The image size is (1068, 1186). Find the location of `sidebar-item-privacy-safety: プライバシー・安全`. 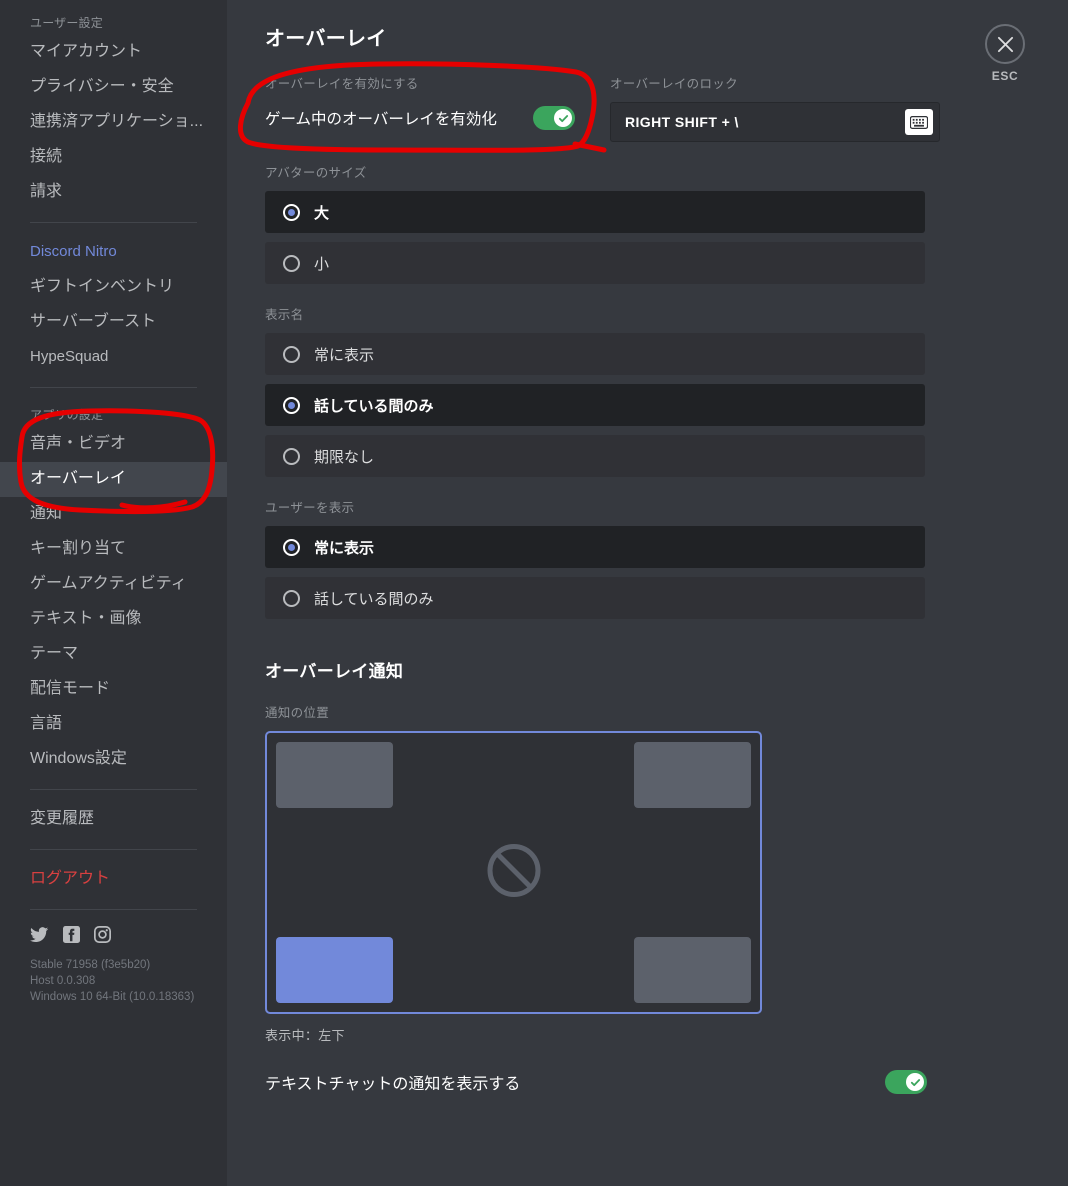

sidebar-item-privacy-safety: プライバシー・安全 is located at coordinates (113, 87).